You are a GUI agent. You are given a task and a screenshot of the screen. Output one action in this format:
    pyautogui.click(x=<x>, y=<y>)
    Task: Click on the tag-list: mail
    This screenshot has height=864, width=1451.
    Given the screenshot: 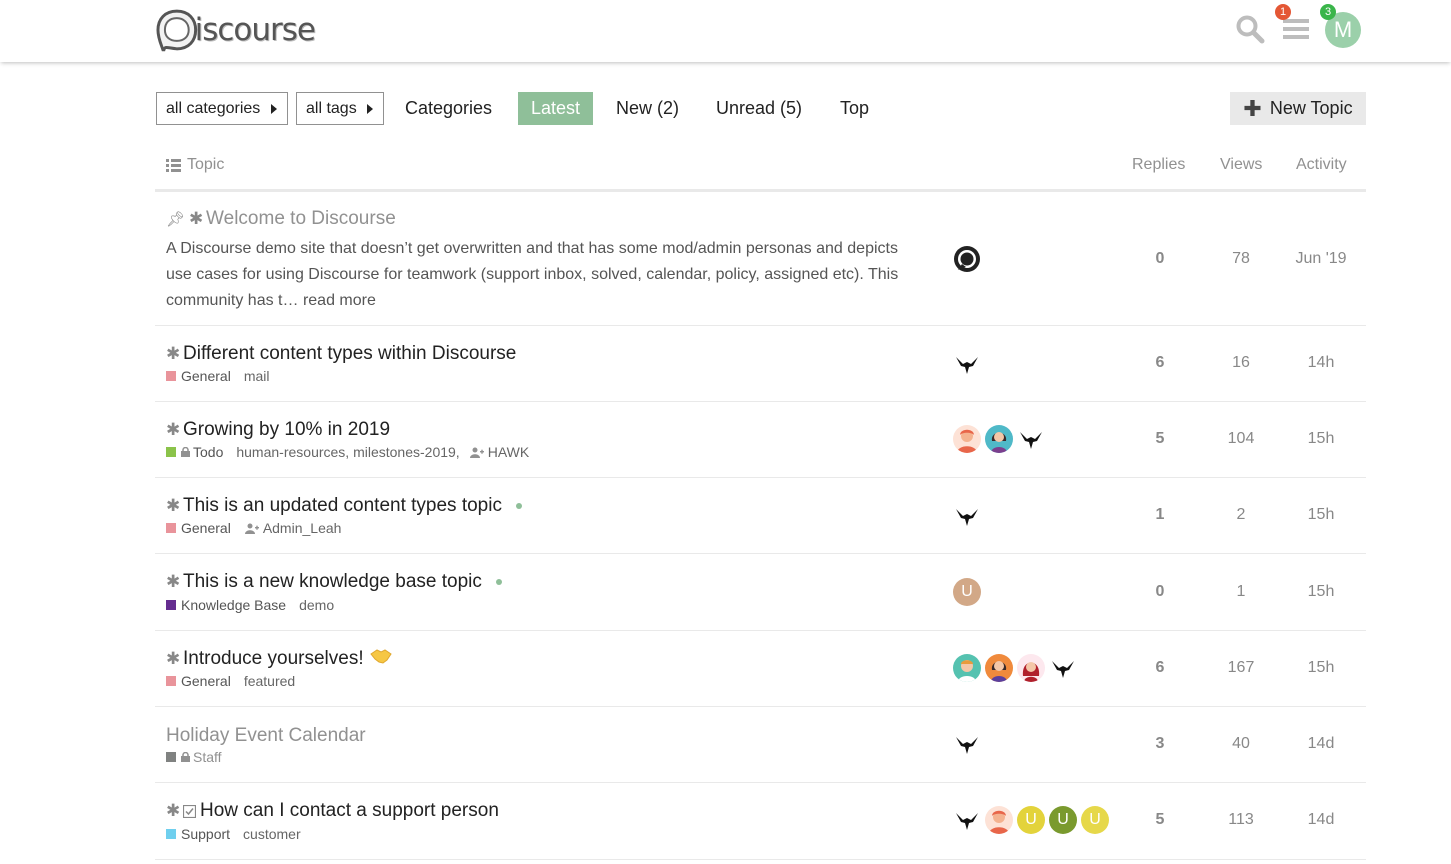 What is the action you would take?
    pyautogui.click(x=257, y=376)
    